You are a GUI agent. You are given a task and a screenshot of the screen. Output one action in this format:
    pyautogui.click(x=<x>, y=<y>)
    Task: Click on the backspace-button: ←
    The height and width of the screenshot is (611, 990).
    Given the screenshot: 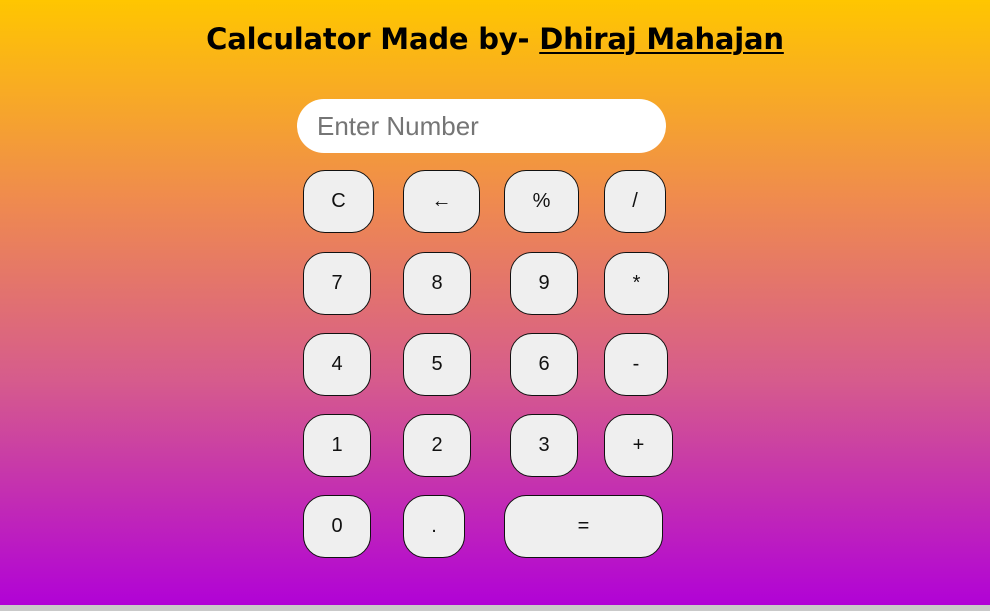 What is the action you would take?
    pyautogui.click(x=441, y=201)
    